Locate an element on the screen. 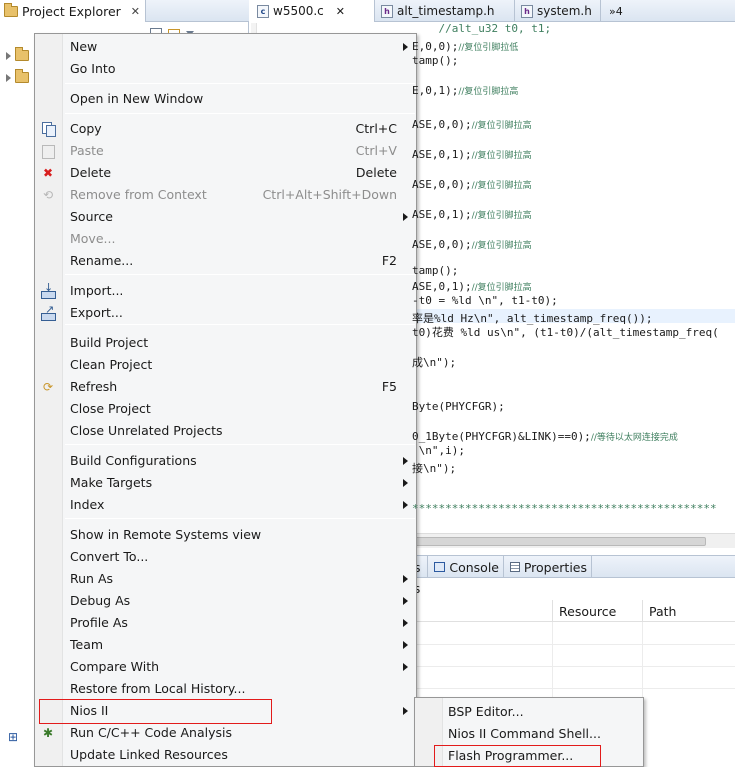 Image resolution: width=735 pixels, height=767 pixels. code-line: \n",i); is located at coordinates (438, 450).